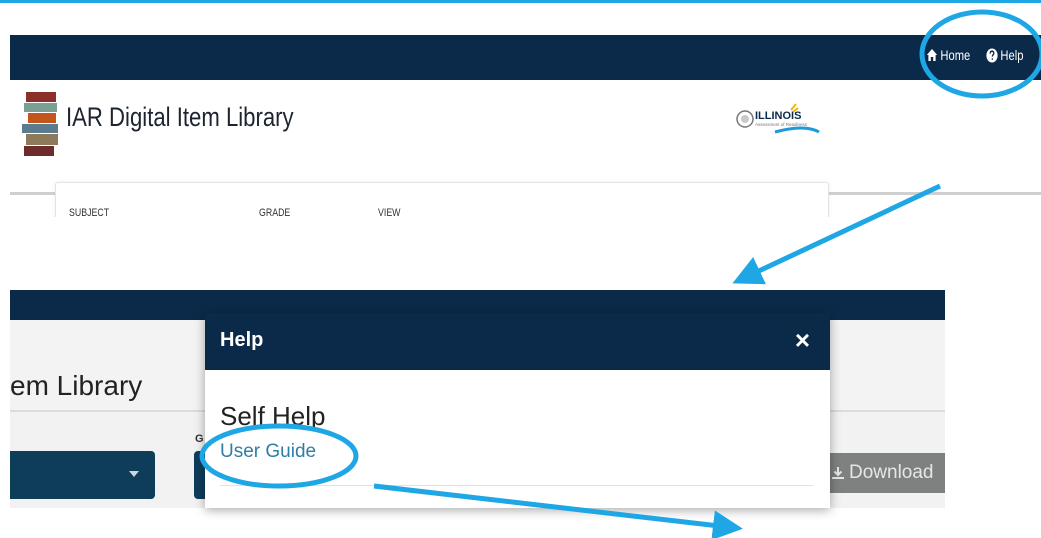 Image resolution: width=1041 pixels, height=538 pixels. Describe the element at coordinates (891, 472) in the screenshot. I see `download-label: Download` at that location.